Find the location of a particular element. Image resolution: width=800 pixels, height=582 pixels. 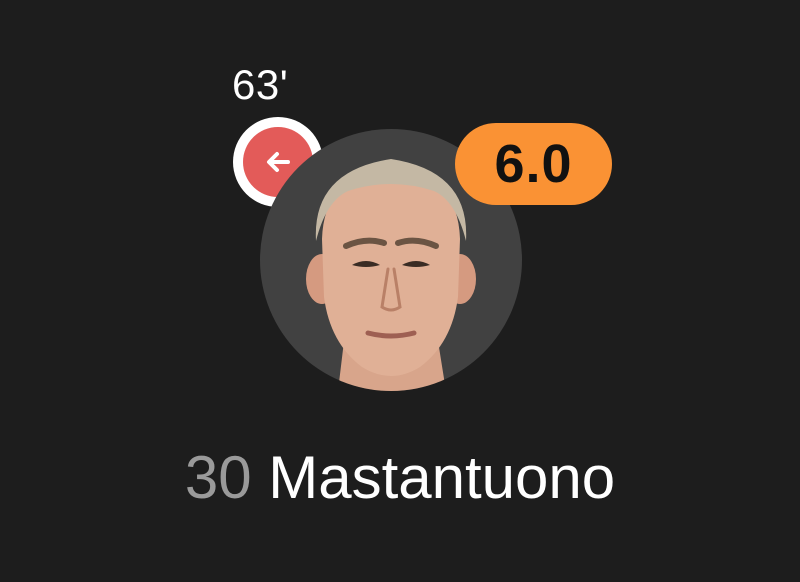

rating-badge: 6.0 is located at coordinates (533, 164).